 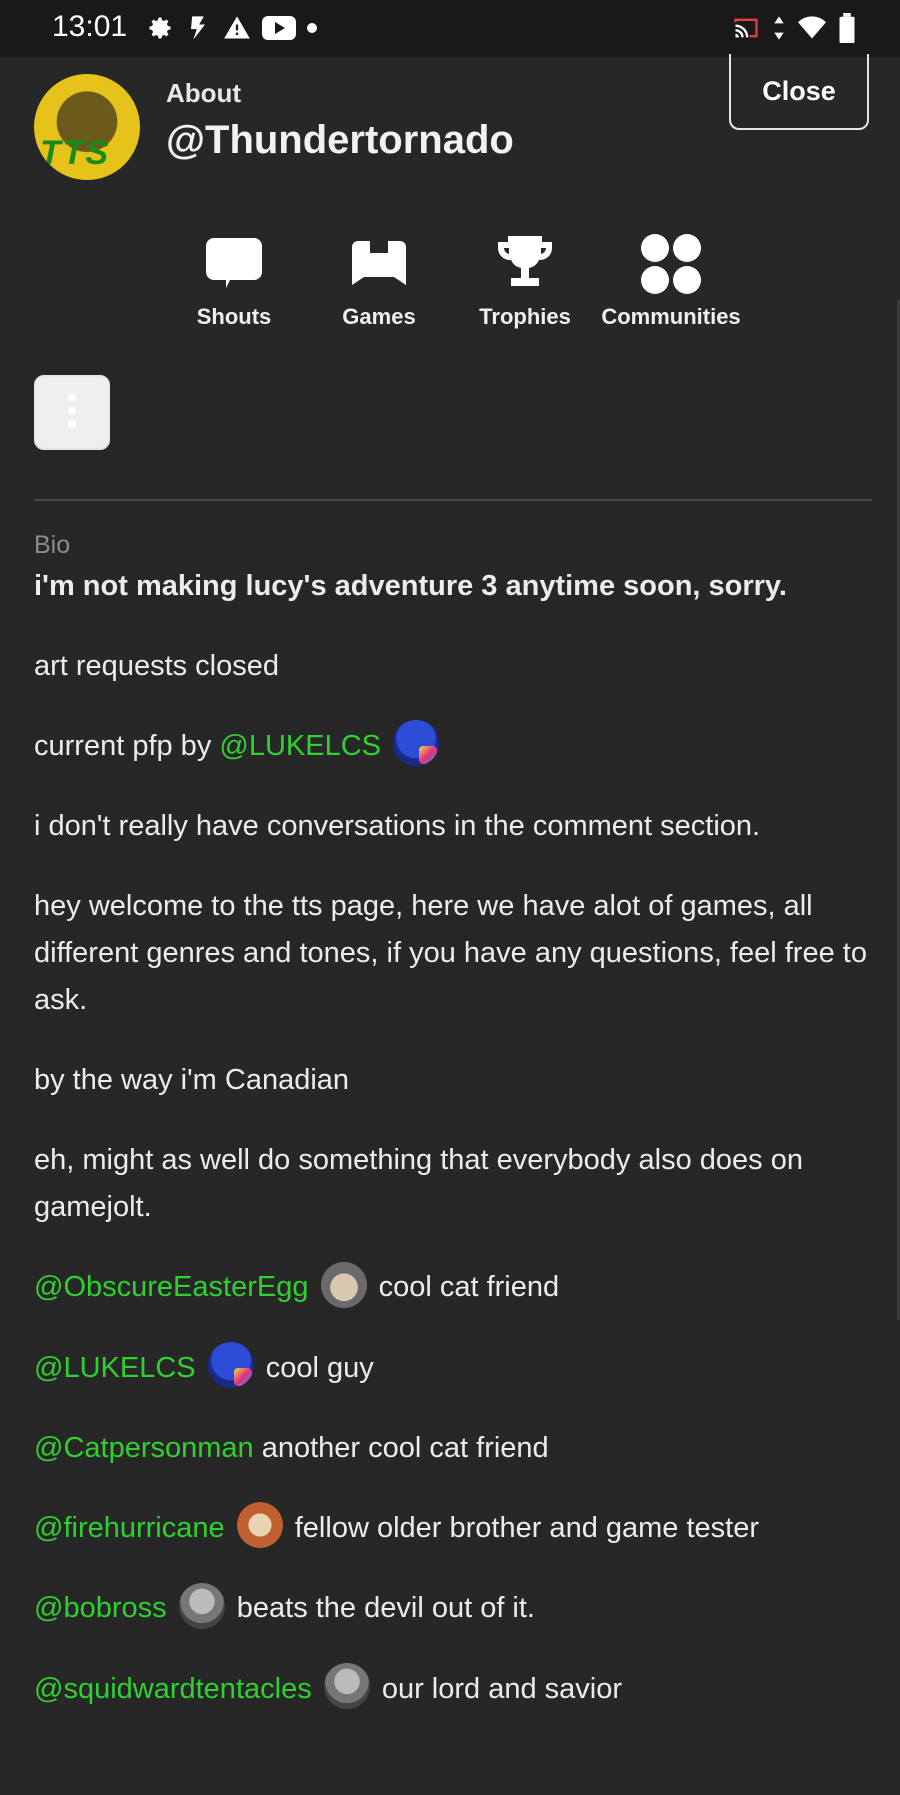 What do you see at coordinates (144, 1448) in the screenshot?
I see `mention-link: @Catpersonman` at bounding box center [144, 1448].